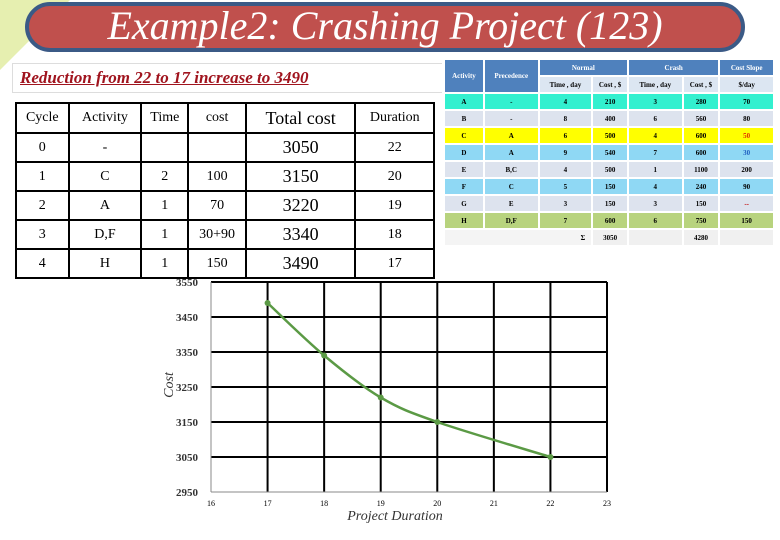 This screenshot has width=780, height=540. Describe the element at coordinates (324, 503) in the screenshot. I see `x-tick-label: 18` at that location.